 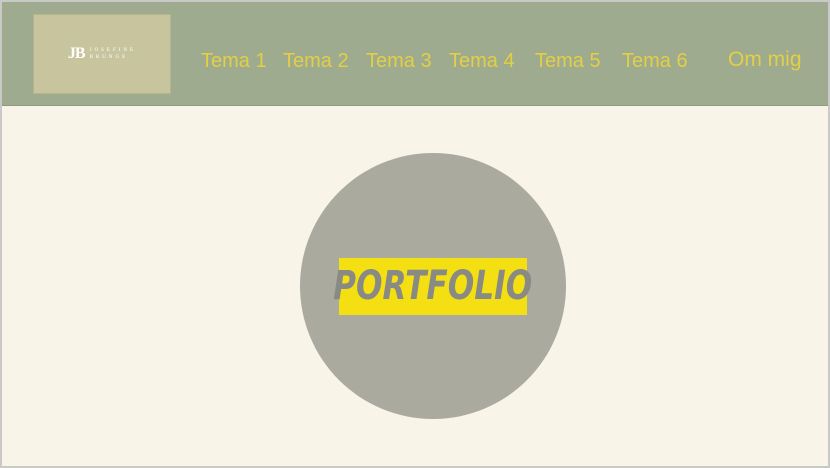 What do you see at coordinates (482, 61) in the screenshot?
I see `nav-tema-4: Tema 4` at bounding box center [482, 61].